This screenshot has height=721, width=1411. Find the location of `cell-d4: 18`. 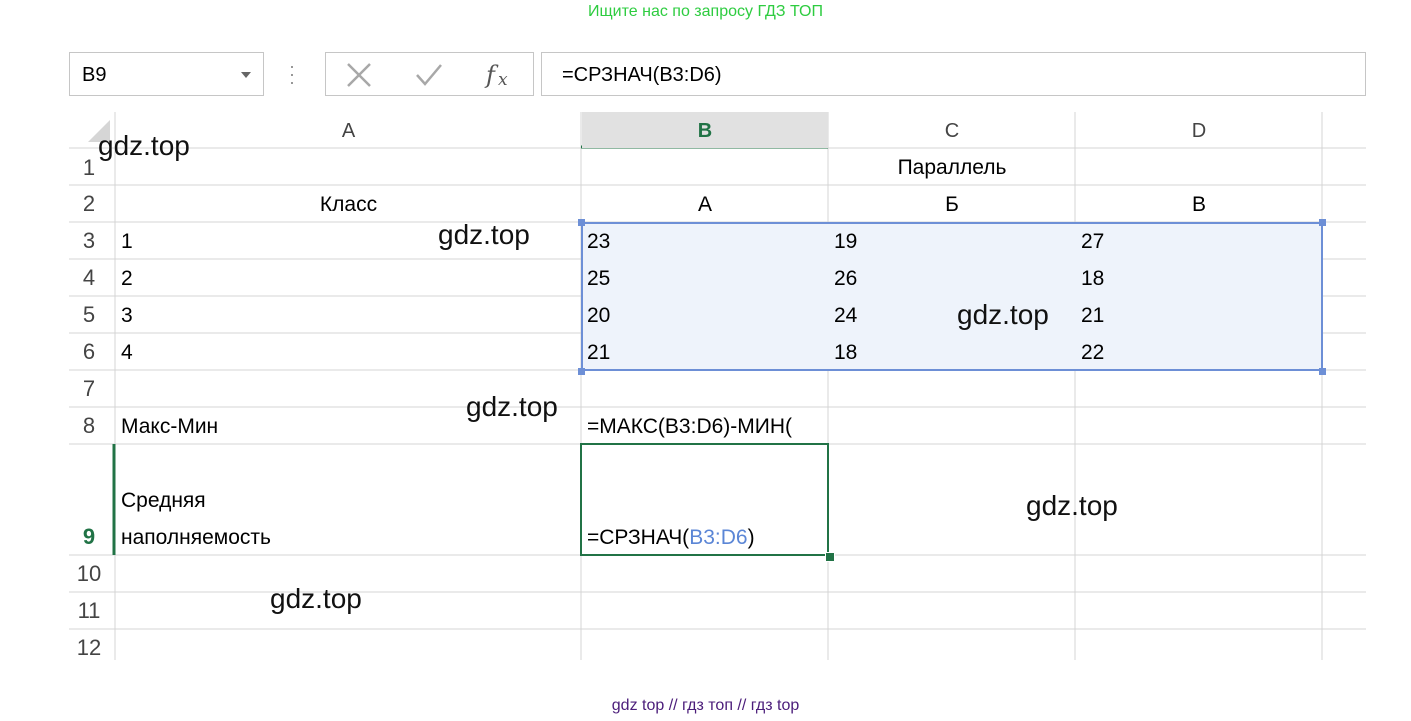

cell-d4: 18 is located at coordinates (1199, 279).